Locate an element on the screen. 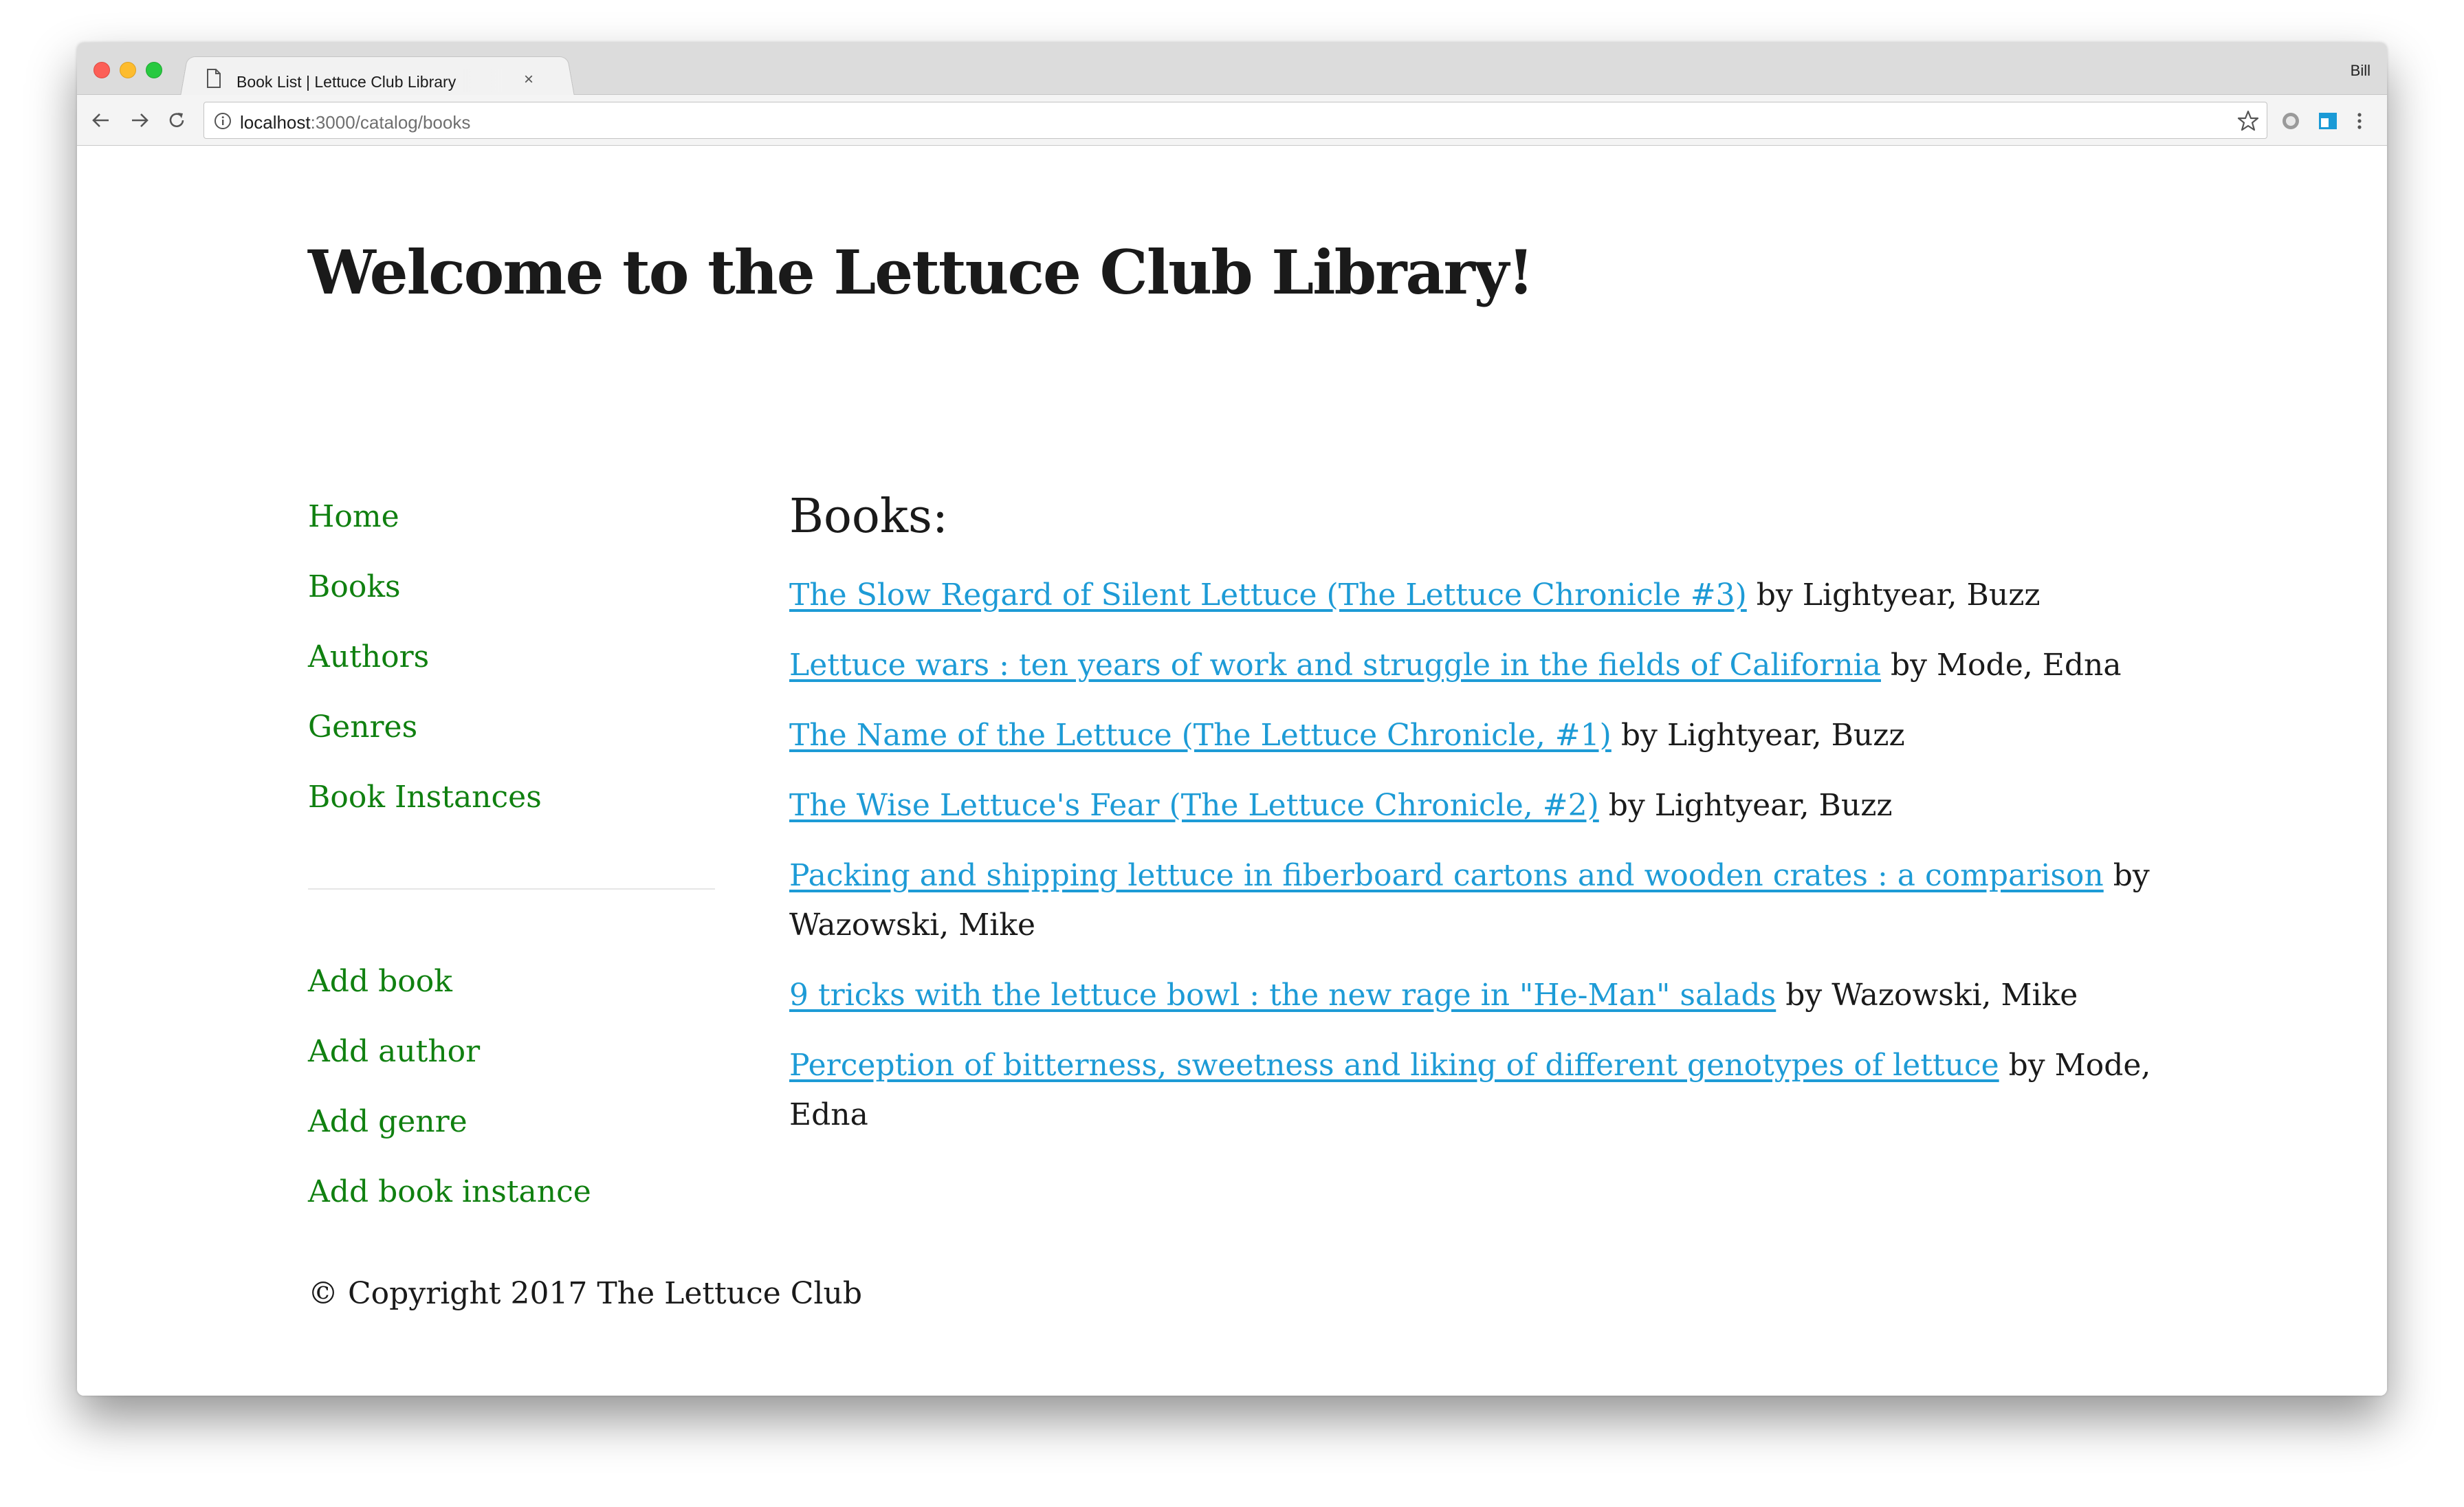  window-extension-icon is located at coordinates (2328, 121).